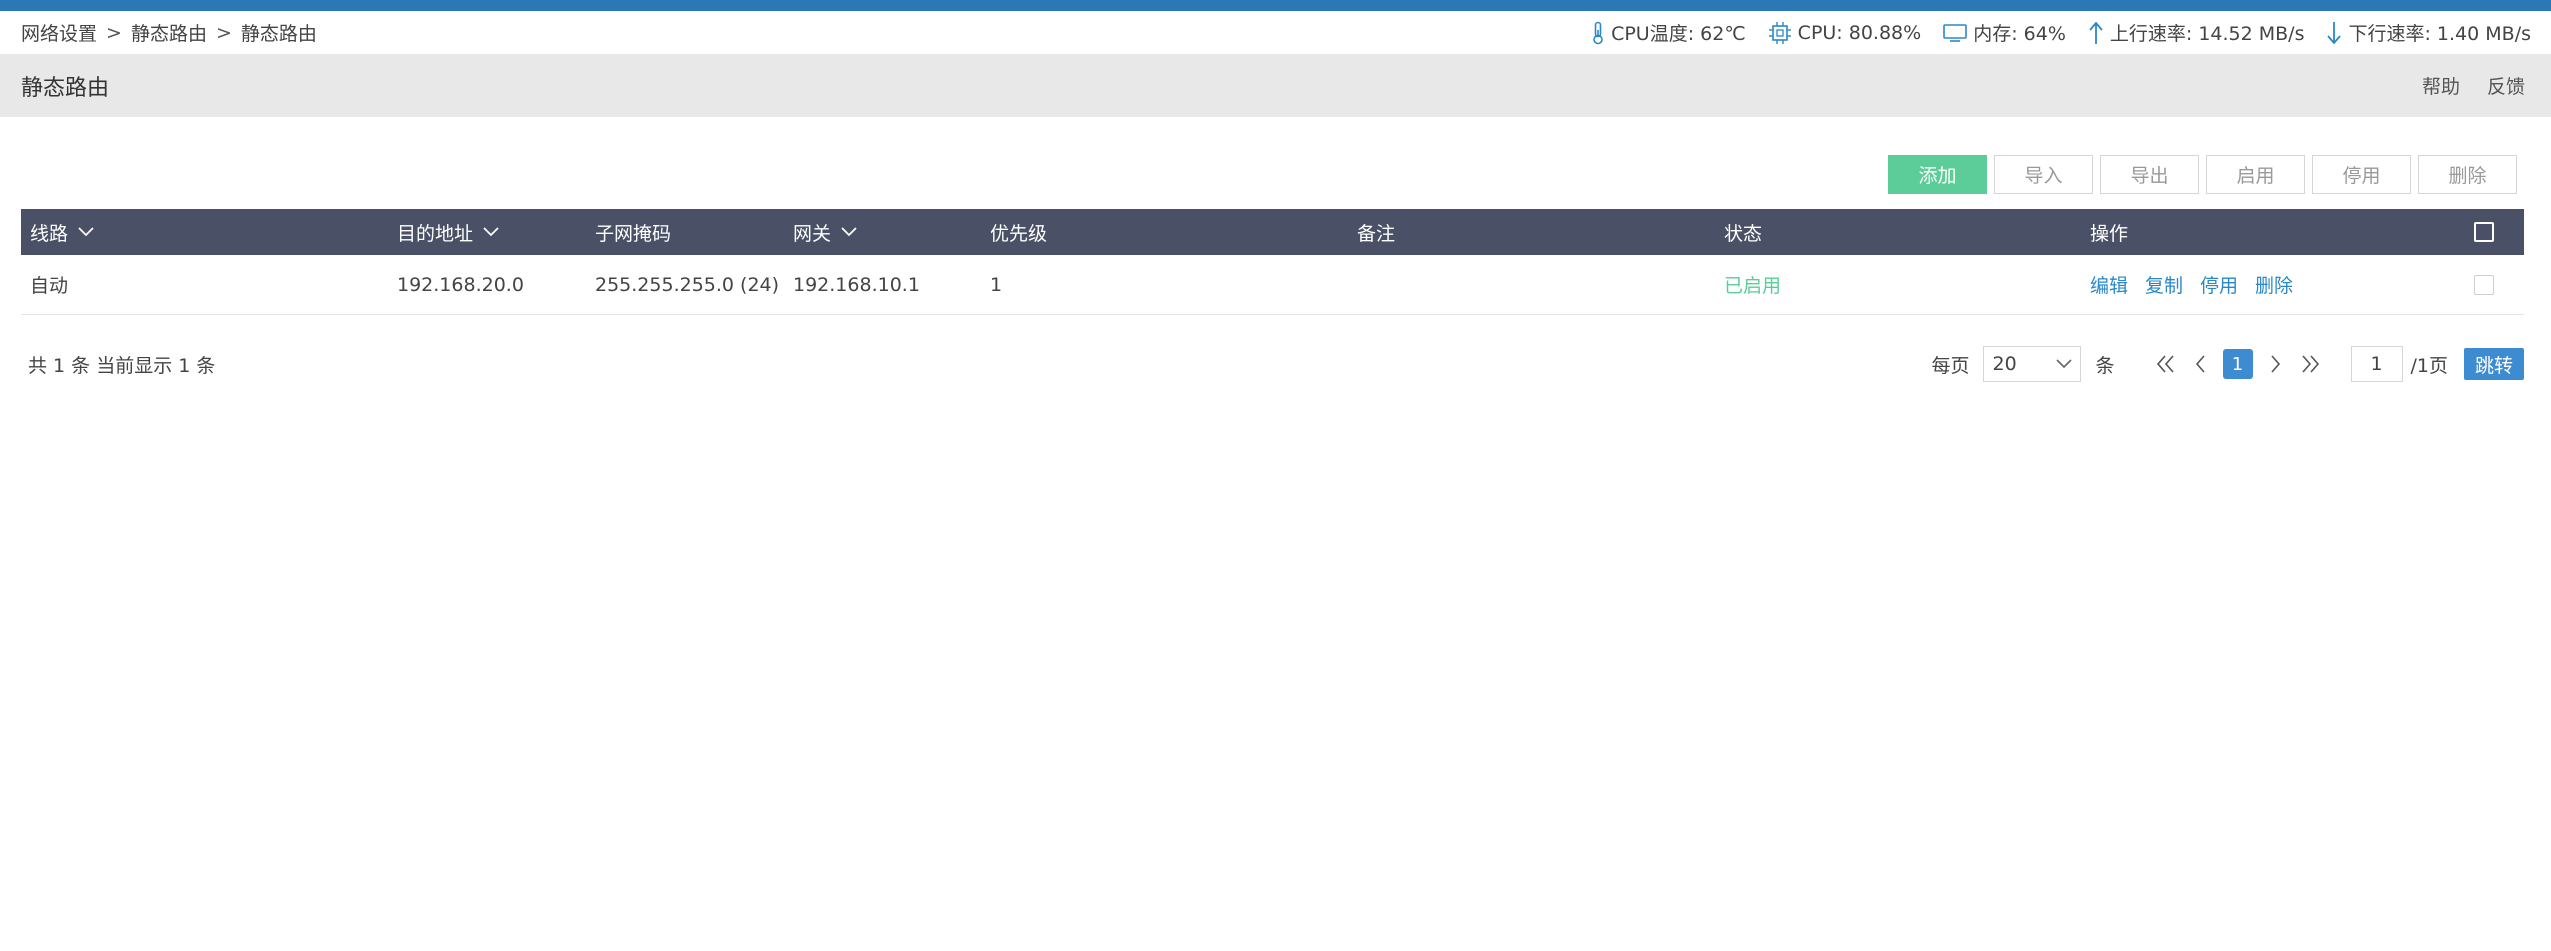 This screenshot has height=951, width=2551. What do you see at coordinates (1955, 32) in the screenshot?
I see `monitor-icon` at bounding box center [1955, 32].